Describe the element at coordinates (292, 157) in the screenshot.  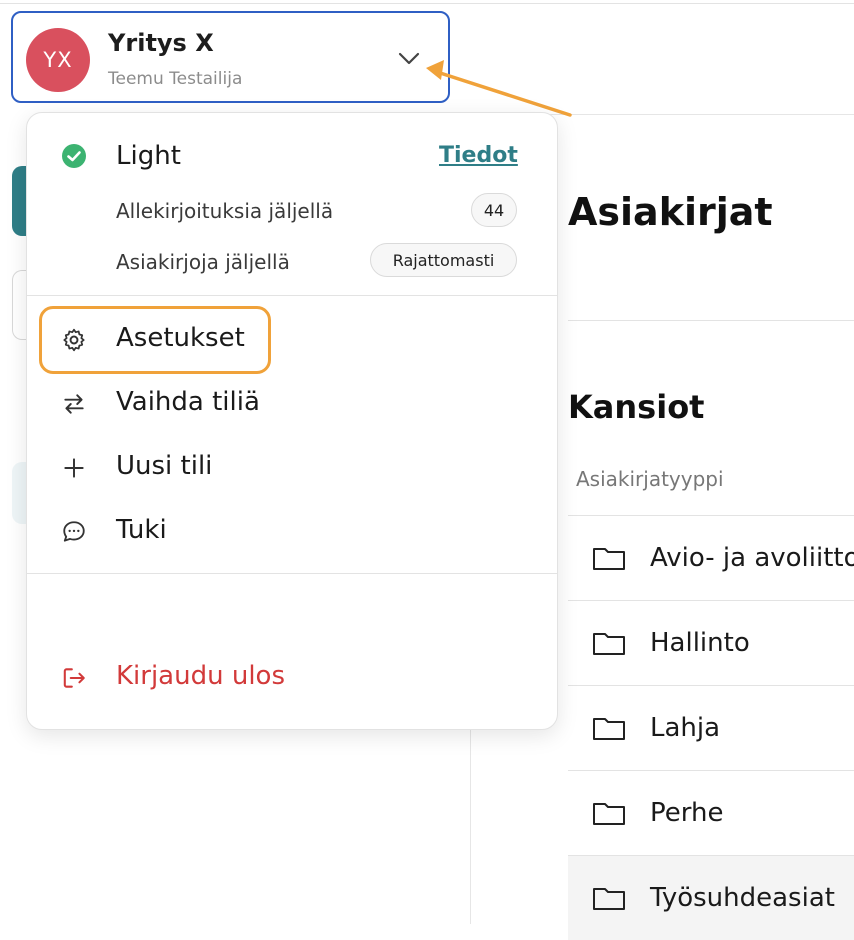
I see `plan-row: Light Tiedot` at that location.